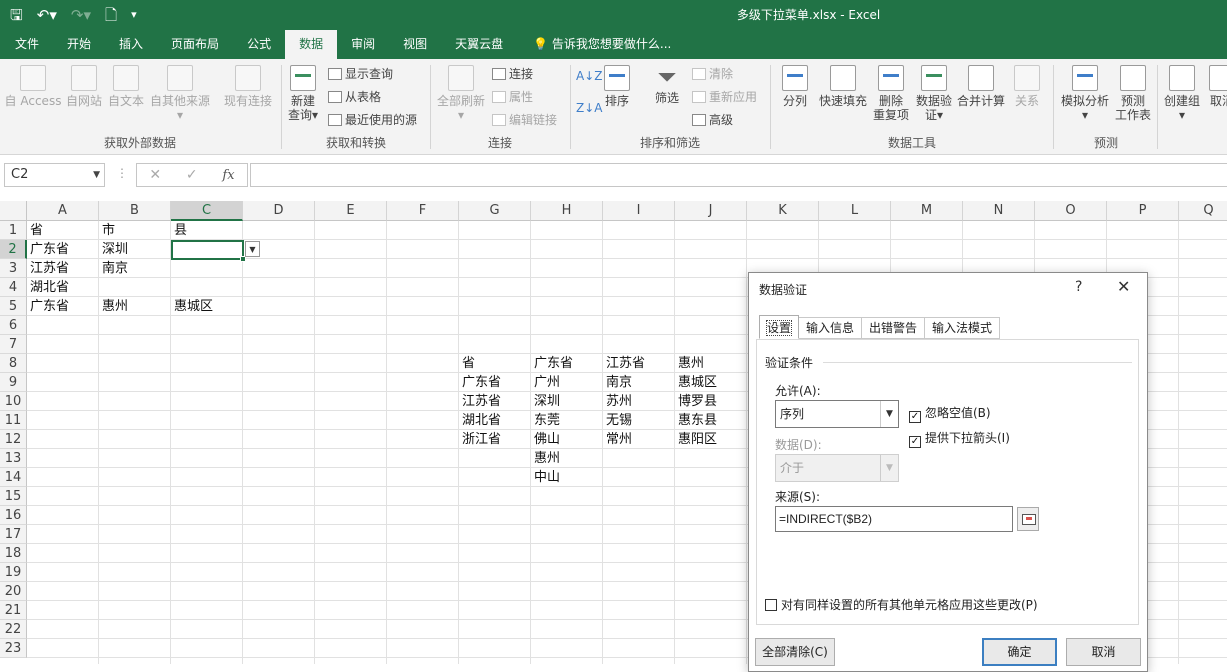 Image resolution: width=1227 pixels, height=672 pixels. Describe the element at coordinates (696, 401) in the screenshot. I see `cell-j10: 博罗县` at that location.